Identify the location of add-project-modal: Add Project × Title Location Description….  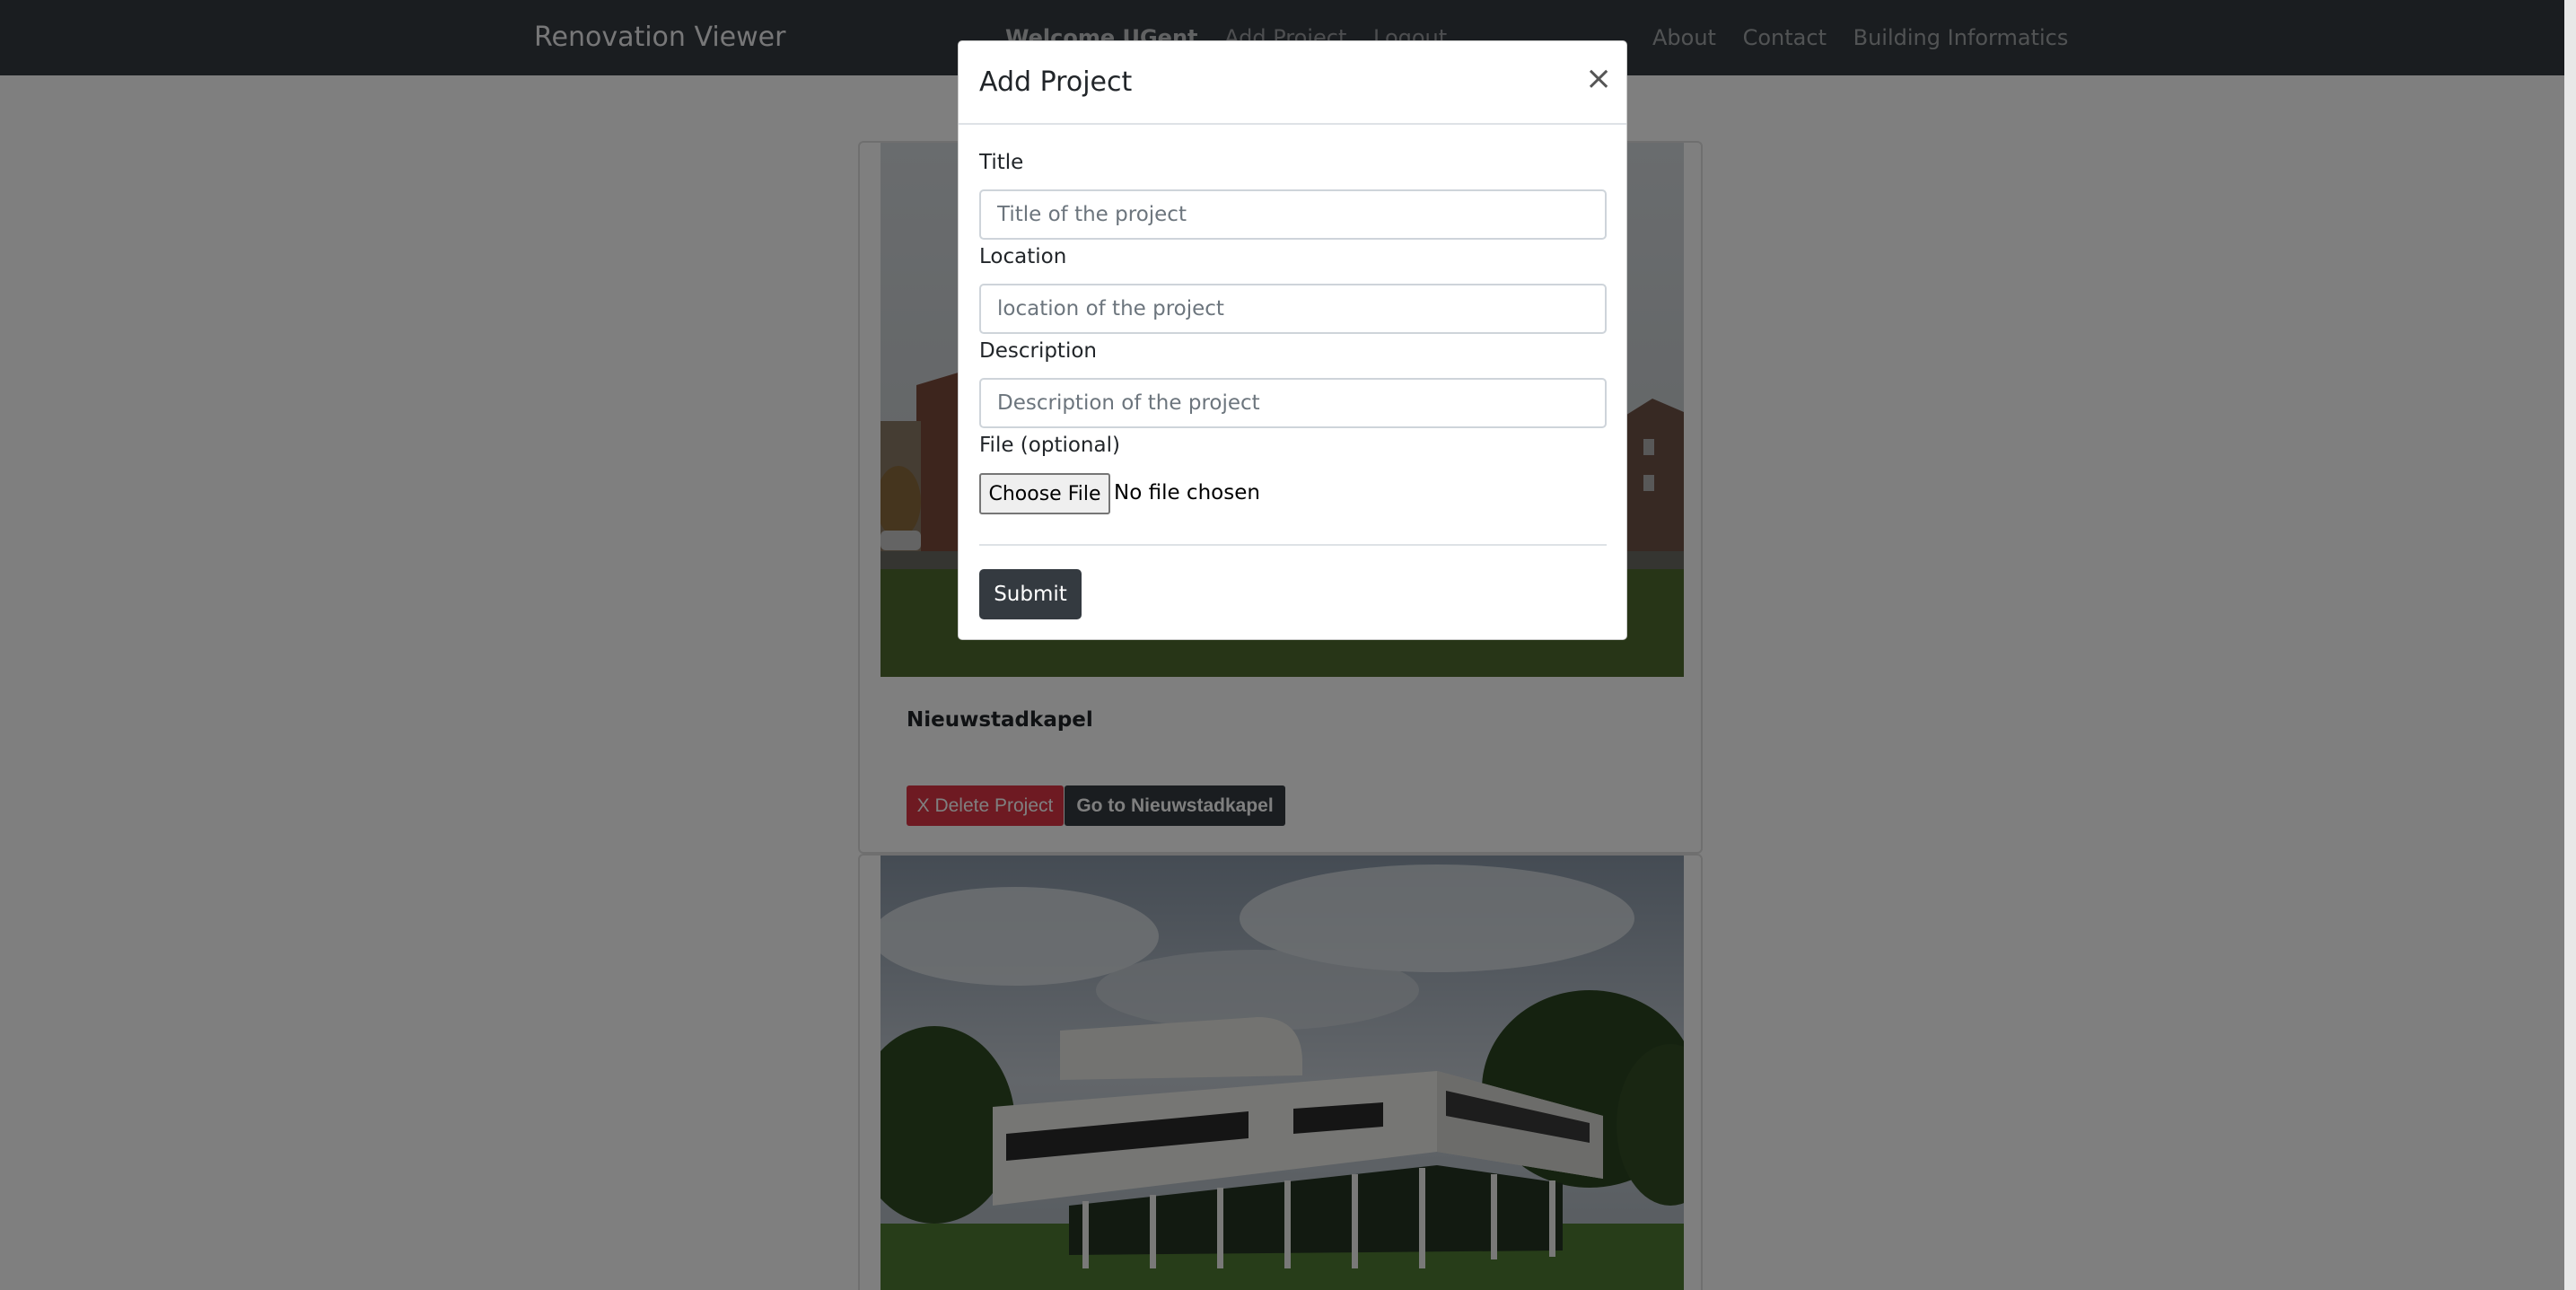
(1292, 340).